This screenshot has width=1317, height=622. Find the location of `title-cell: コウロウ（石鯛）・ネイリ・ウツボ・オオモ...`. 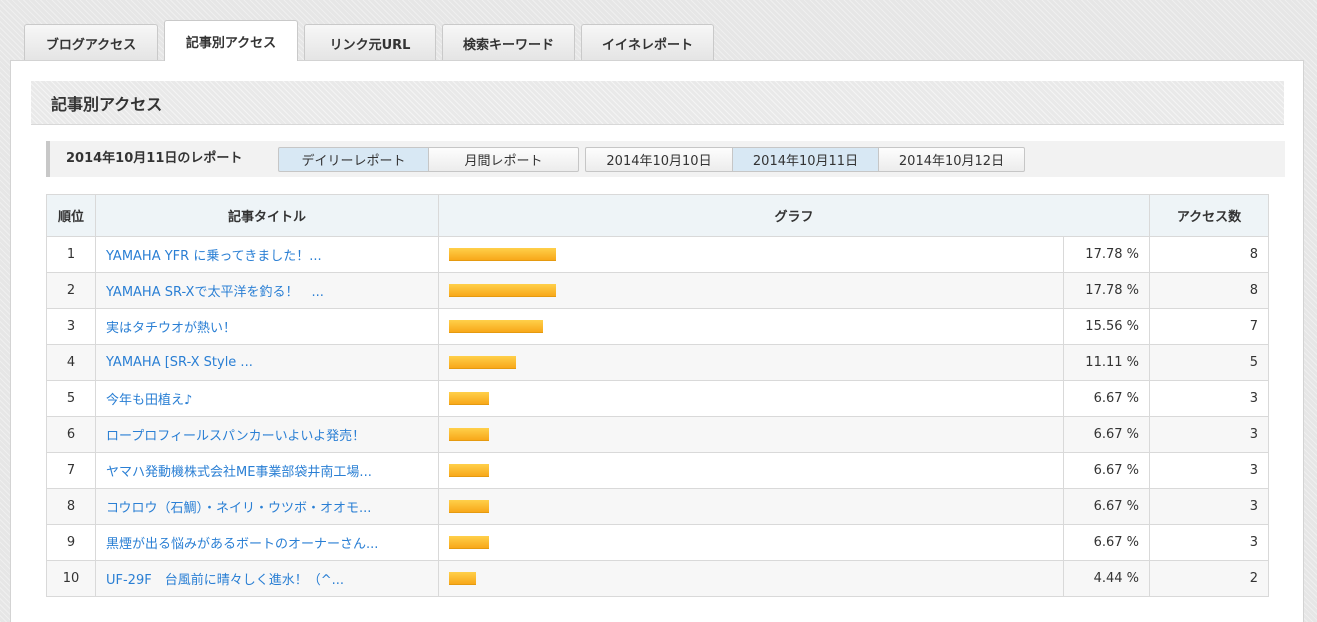

title-cell: コウロウ（石鯛）・ネイリ・ウツボ・オオモ... is located at coordinates (267, 506).